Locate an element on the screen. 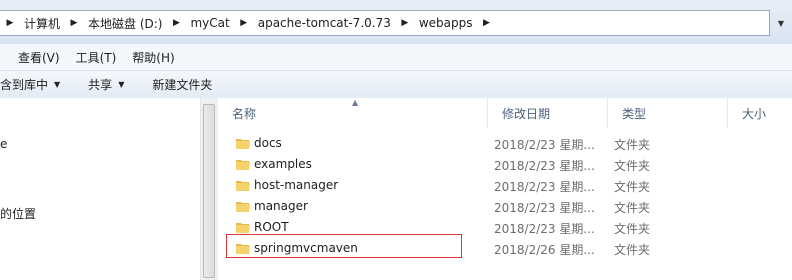 Image resolution: width=792 pixels, height=280 pixels. menu-tools: 工具(T) is located at coordinates (96, 57).